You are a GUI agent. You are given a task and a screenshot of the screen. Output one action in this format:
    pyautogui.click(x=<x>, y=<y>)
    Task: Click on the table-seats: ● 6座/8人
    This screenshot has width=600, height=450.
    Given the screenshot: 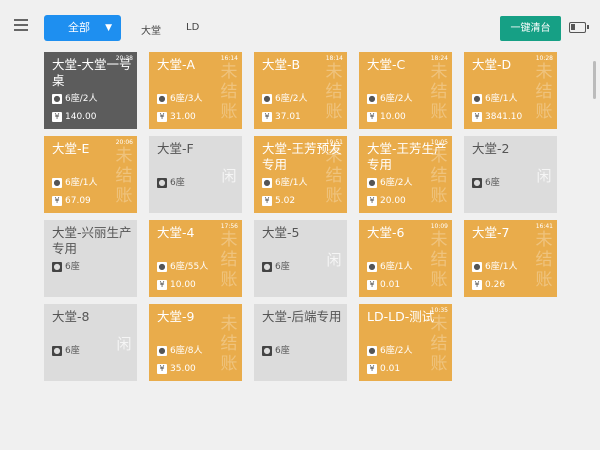 What is the action you would take?
    pyautogui.click(x=180, y=351)
    